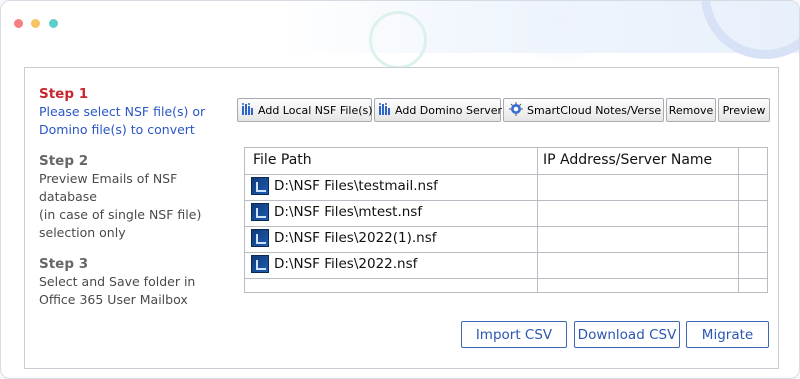 This screenshot has width=800, height=379. What do you see at coordinates (506, 187) in the screenshot?
I see `table-row: D:\NSF Files\testmail.nsf` at bounding box center [506, 187].